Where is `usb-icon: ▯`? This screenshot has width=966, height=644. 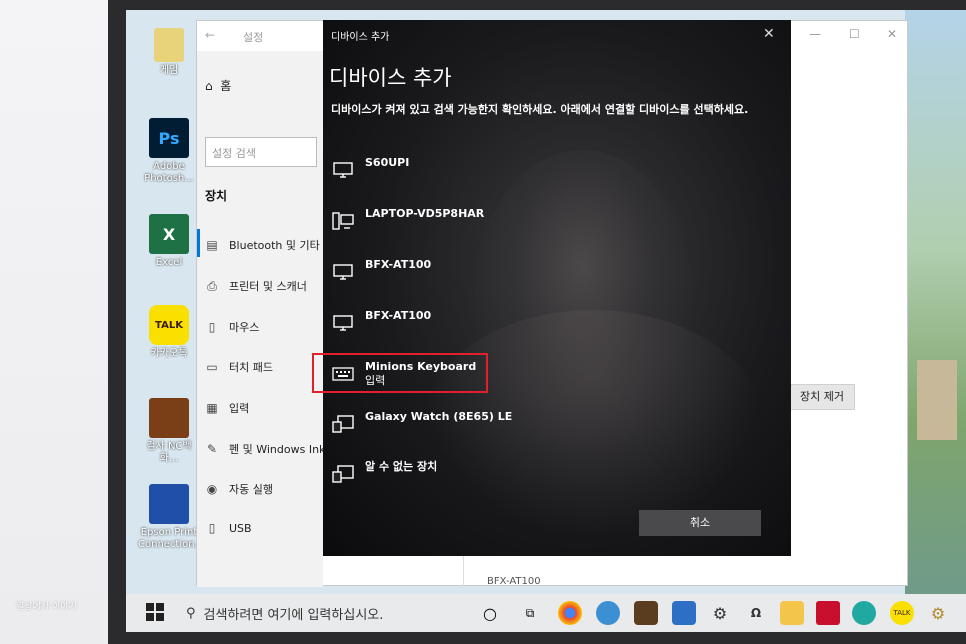
usb-icon: ▯ is located at coordinates (212, 528).